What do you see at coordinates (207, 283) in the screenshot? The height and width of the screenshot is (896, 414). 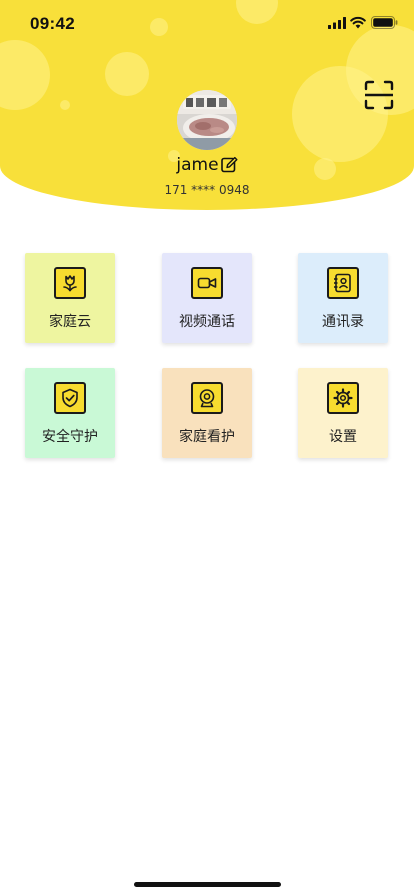 I see `video-camera-icon` at bounding box center [207, 283].